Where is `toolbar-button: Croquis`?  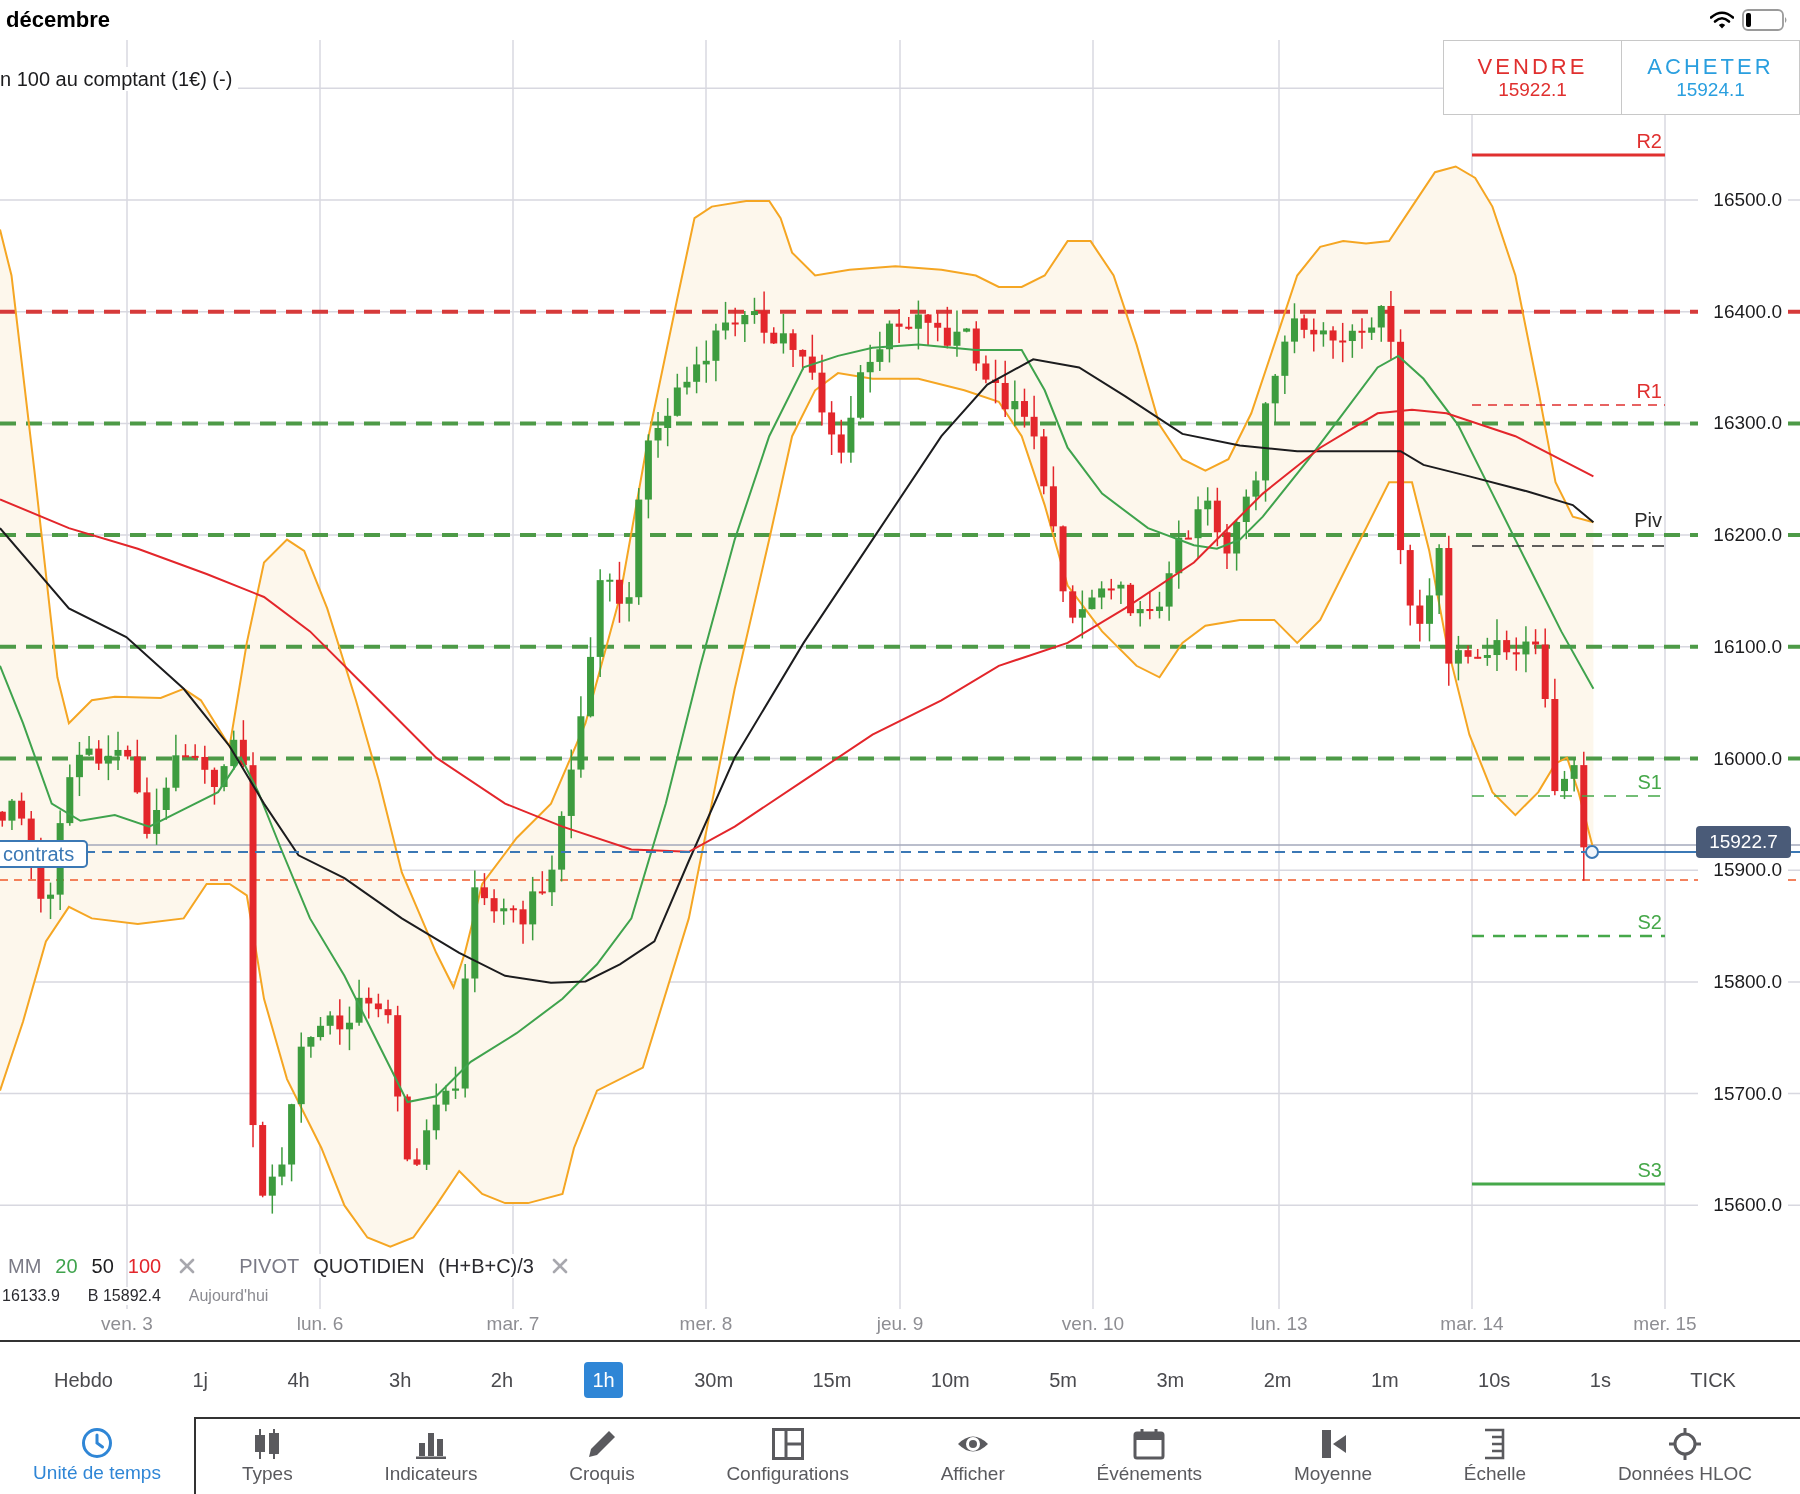
toolbar-button: Croquis is located at coordinates (602, 1456).